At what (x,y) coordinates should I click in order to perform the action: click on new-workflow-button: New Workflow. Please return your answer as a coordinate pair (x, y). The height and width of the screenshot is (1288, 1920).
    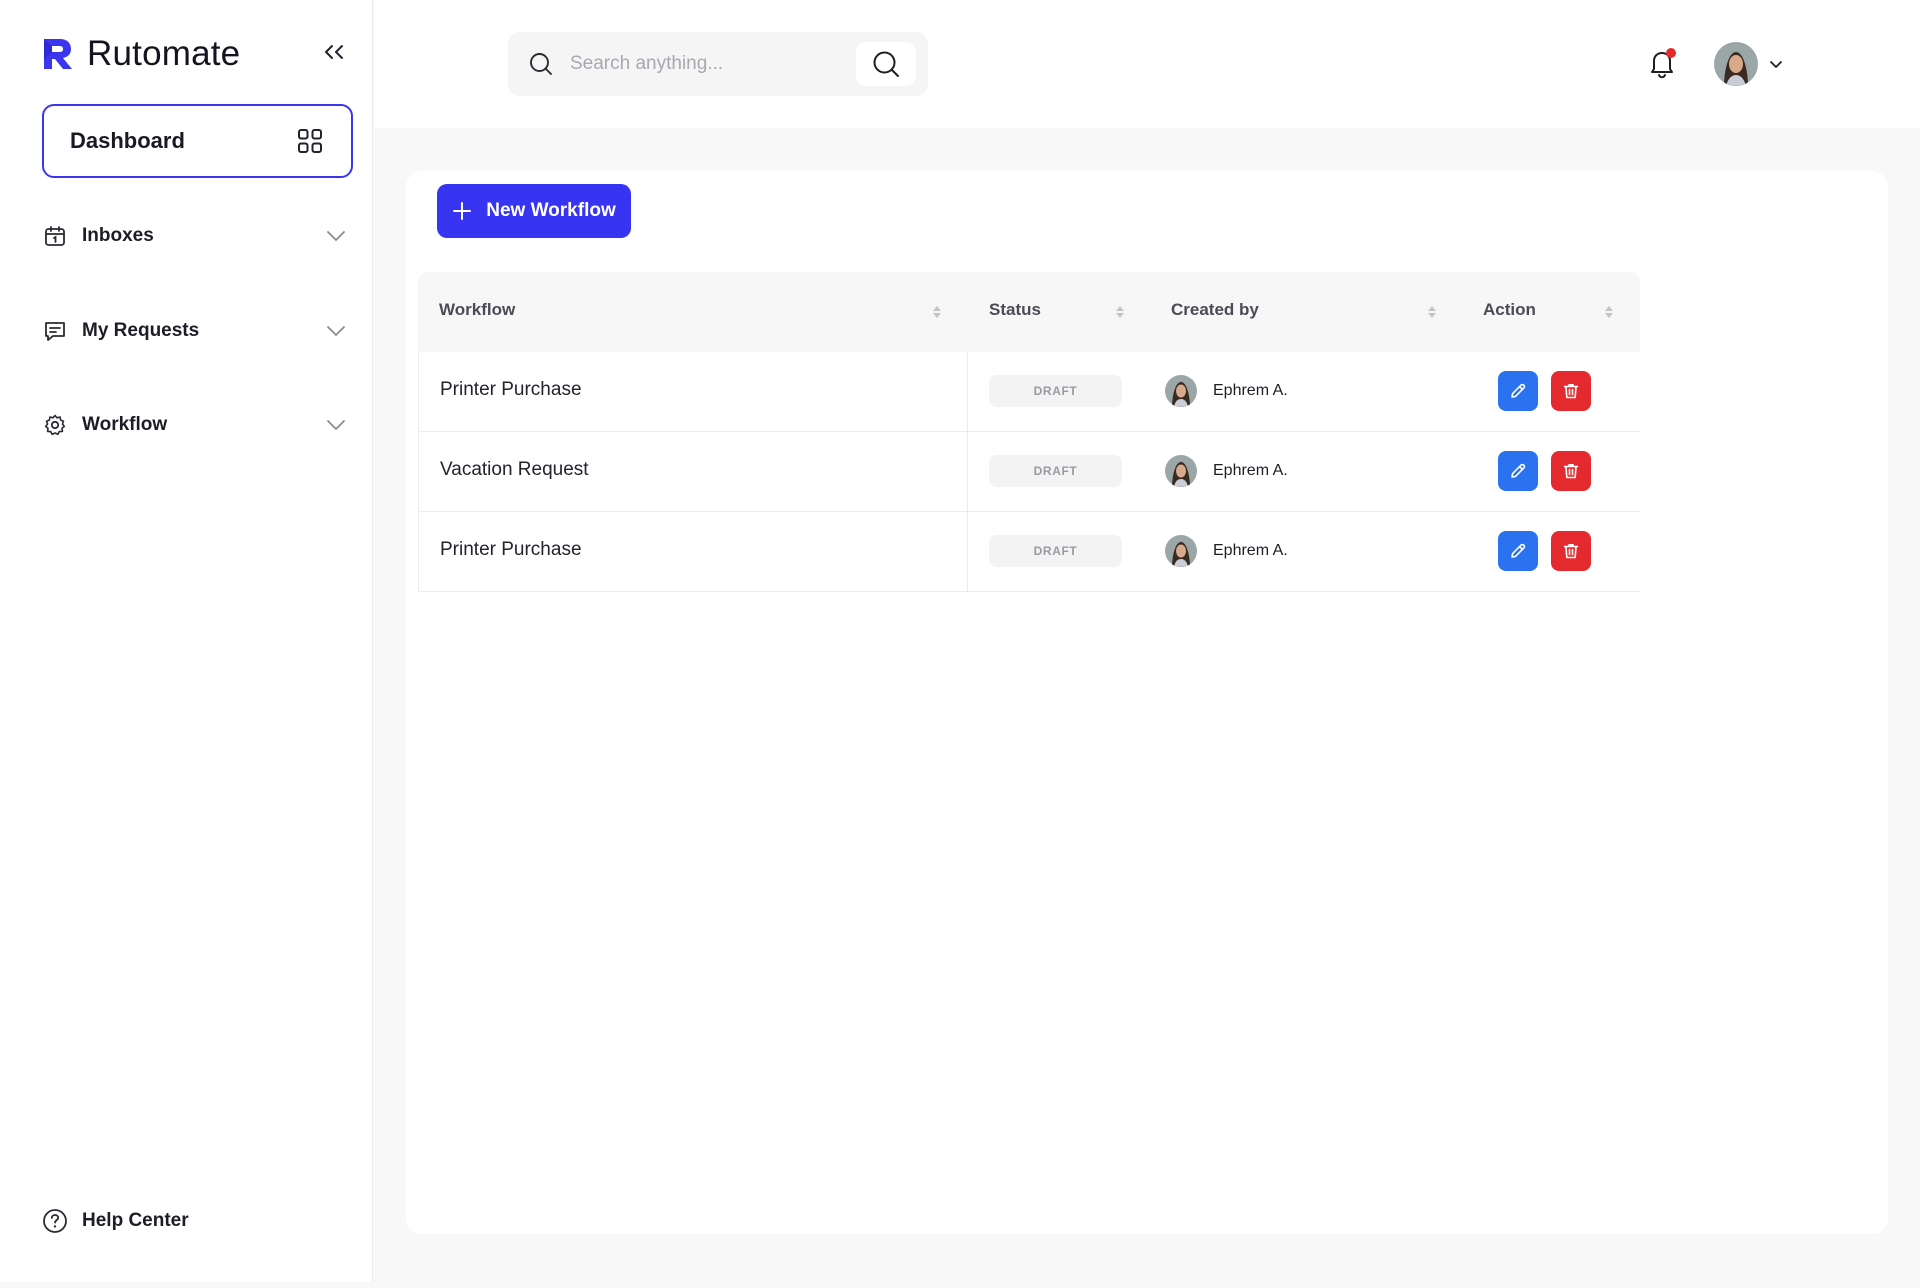
    Looking at the image, I should click on (534, 211).